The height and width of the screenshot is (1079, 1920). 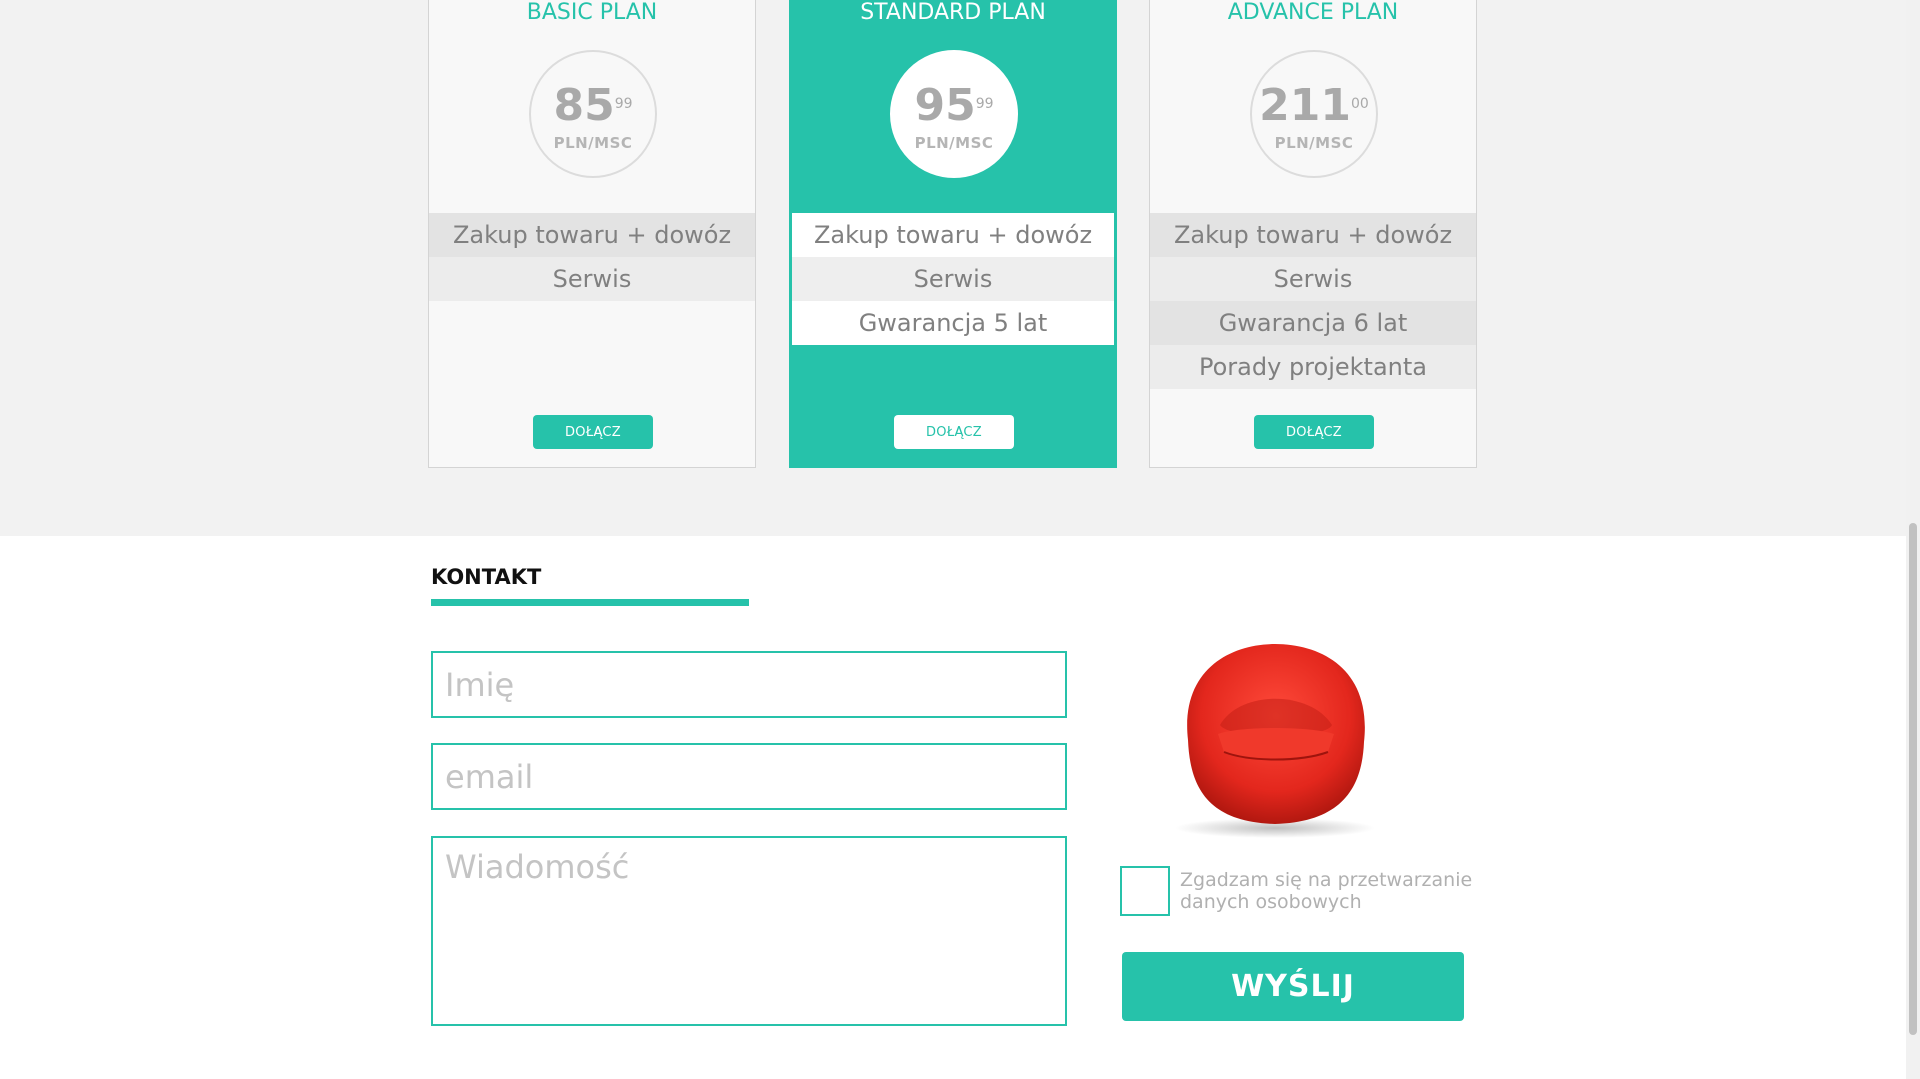 I want to click on feature-list: Zakup towaru + dowóz Serwis, so click(x=592, y=257).